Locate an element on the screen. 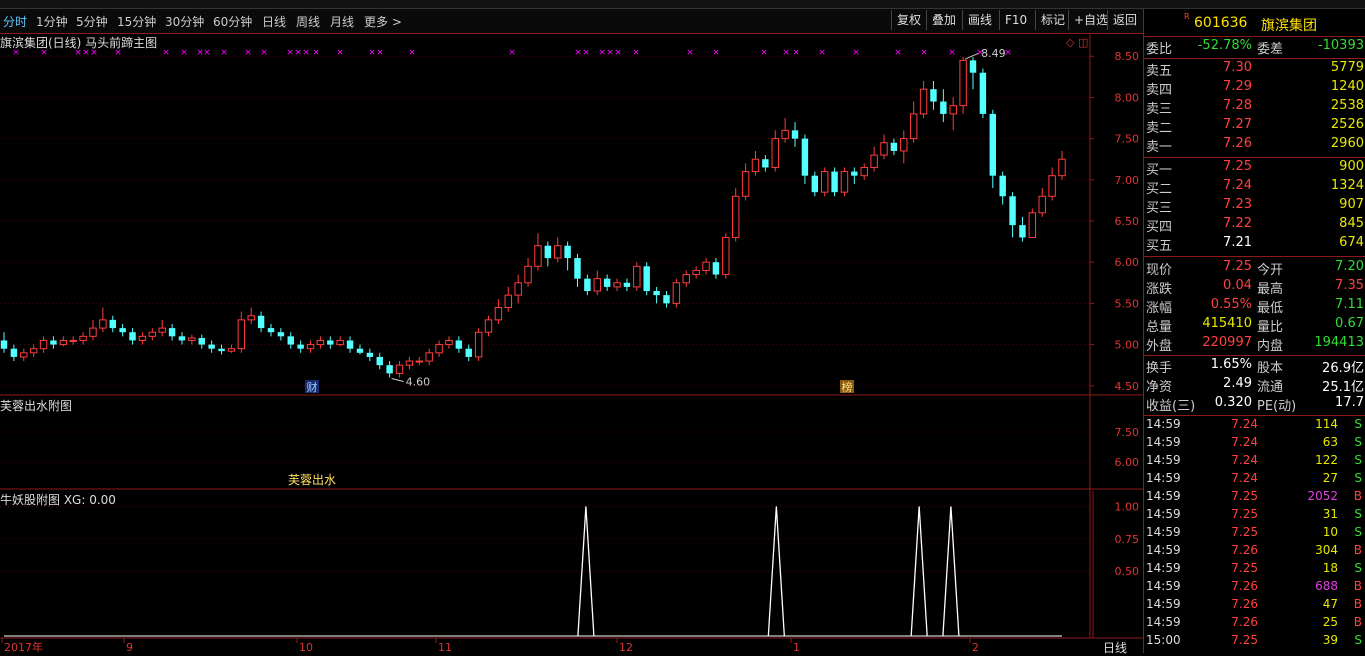 This screenshot has width=1365, height=656. stat-value: 194413 is located at coordinates (1339, 342).